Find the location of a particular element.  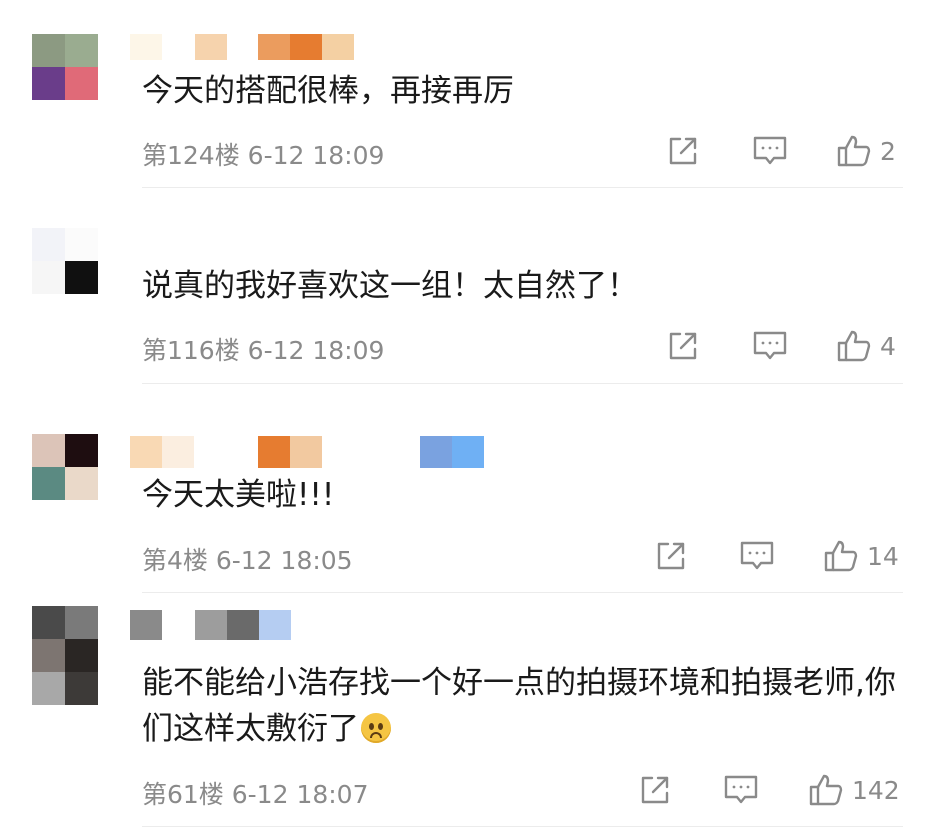

like-count: 4 is located at coordinates (888, 346).